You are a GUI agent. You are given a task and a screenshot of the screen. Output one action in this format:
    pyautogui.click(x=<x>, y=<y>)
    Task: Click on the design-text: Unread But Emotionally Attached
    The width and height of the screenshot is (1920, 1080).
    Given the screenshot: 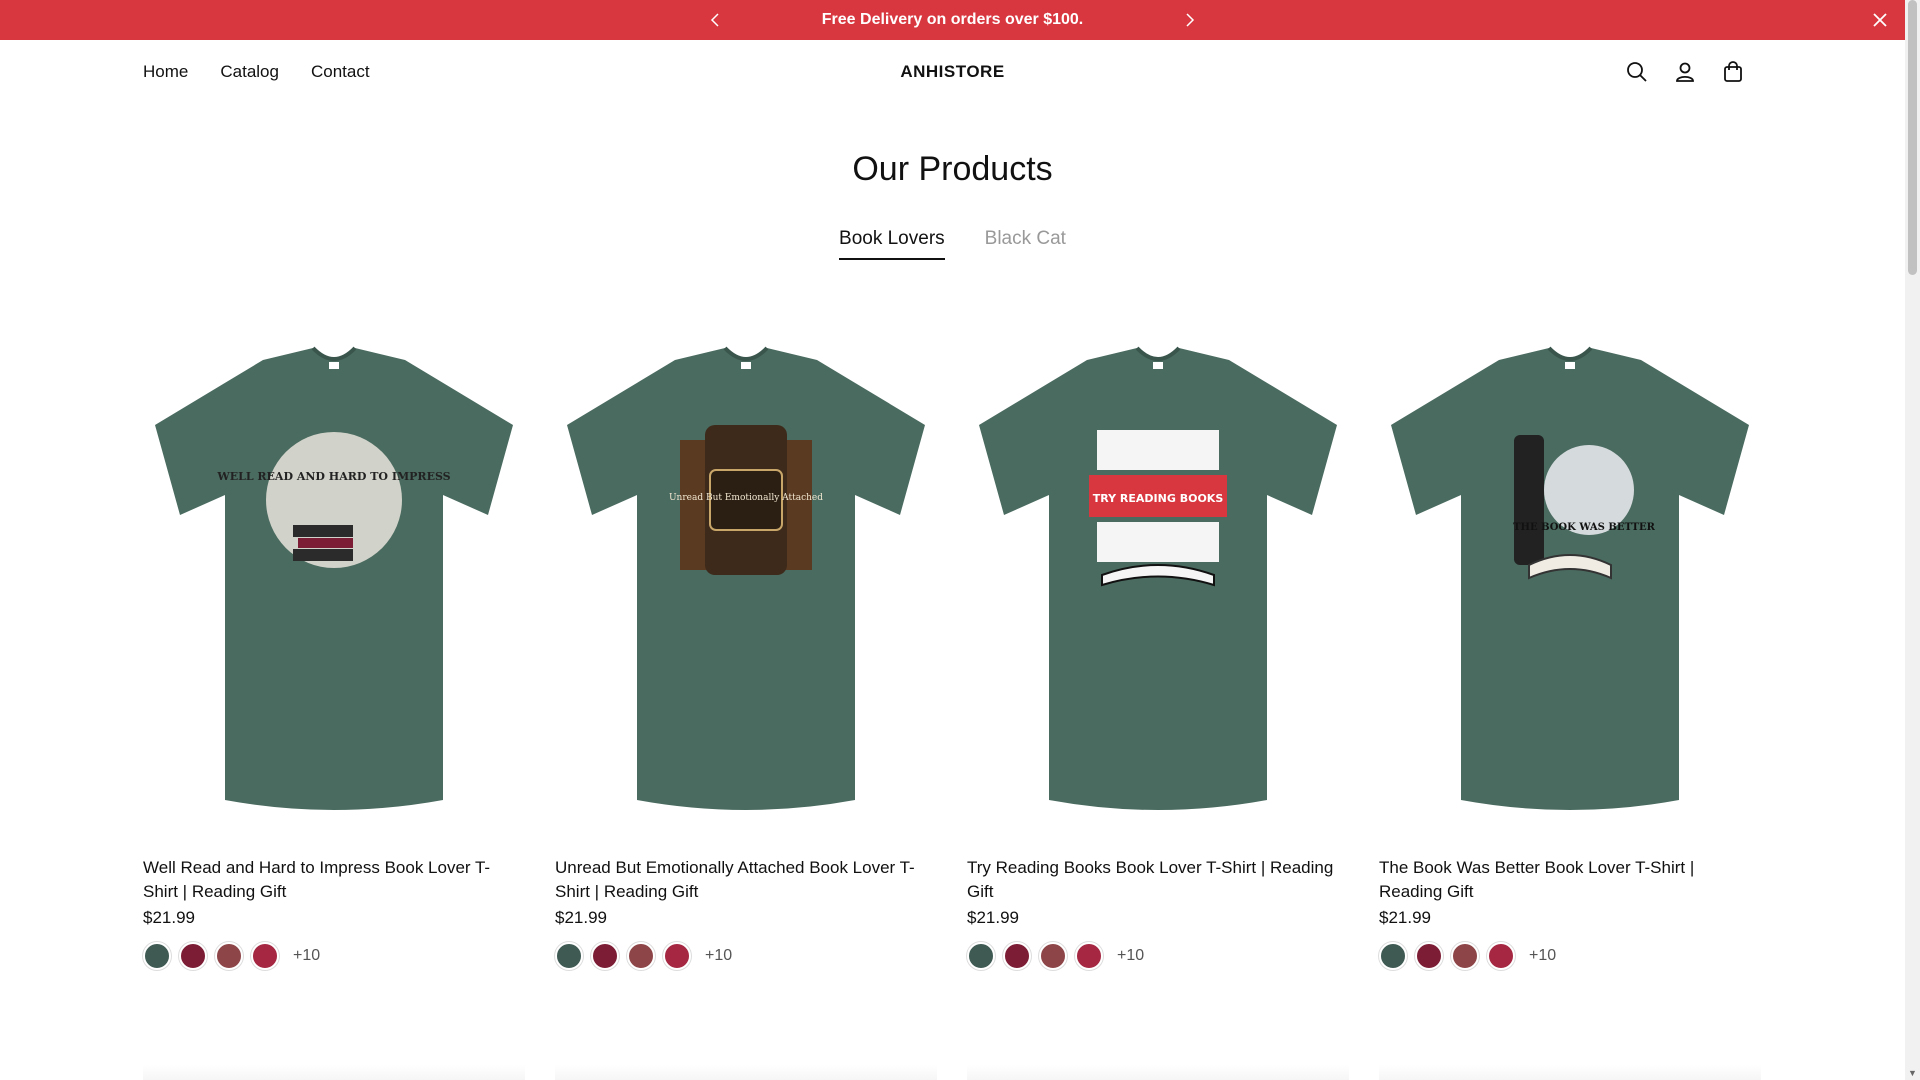 What is the action you would take?
    pyautogui.click(x=746, y=498)
    